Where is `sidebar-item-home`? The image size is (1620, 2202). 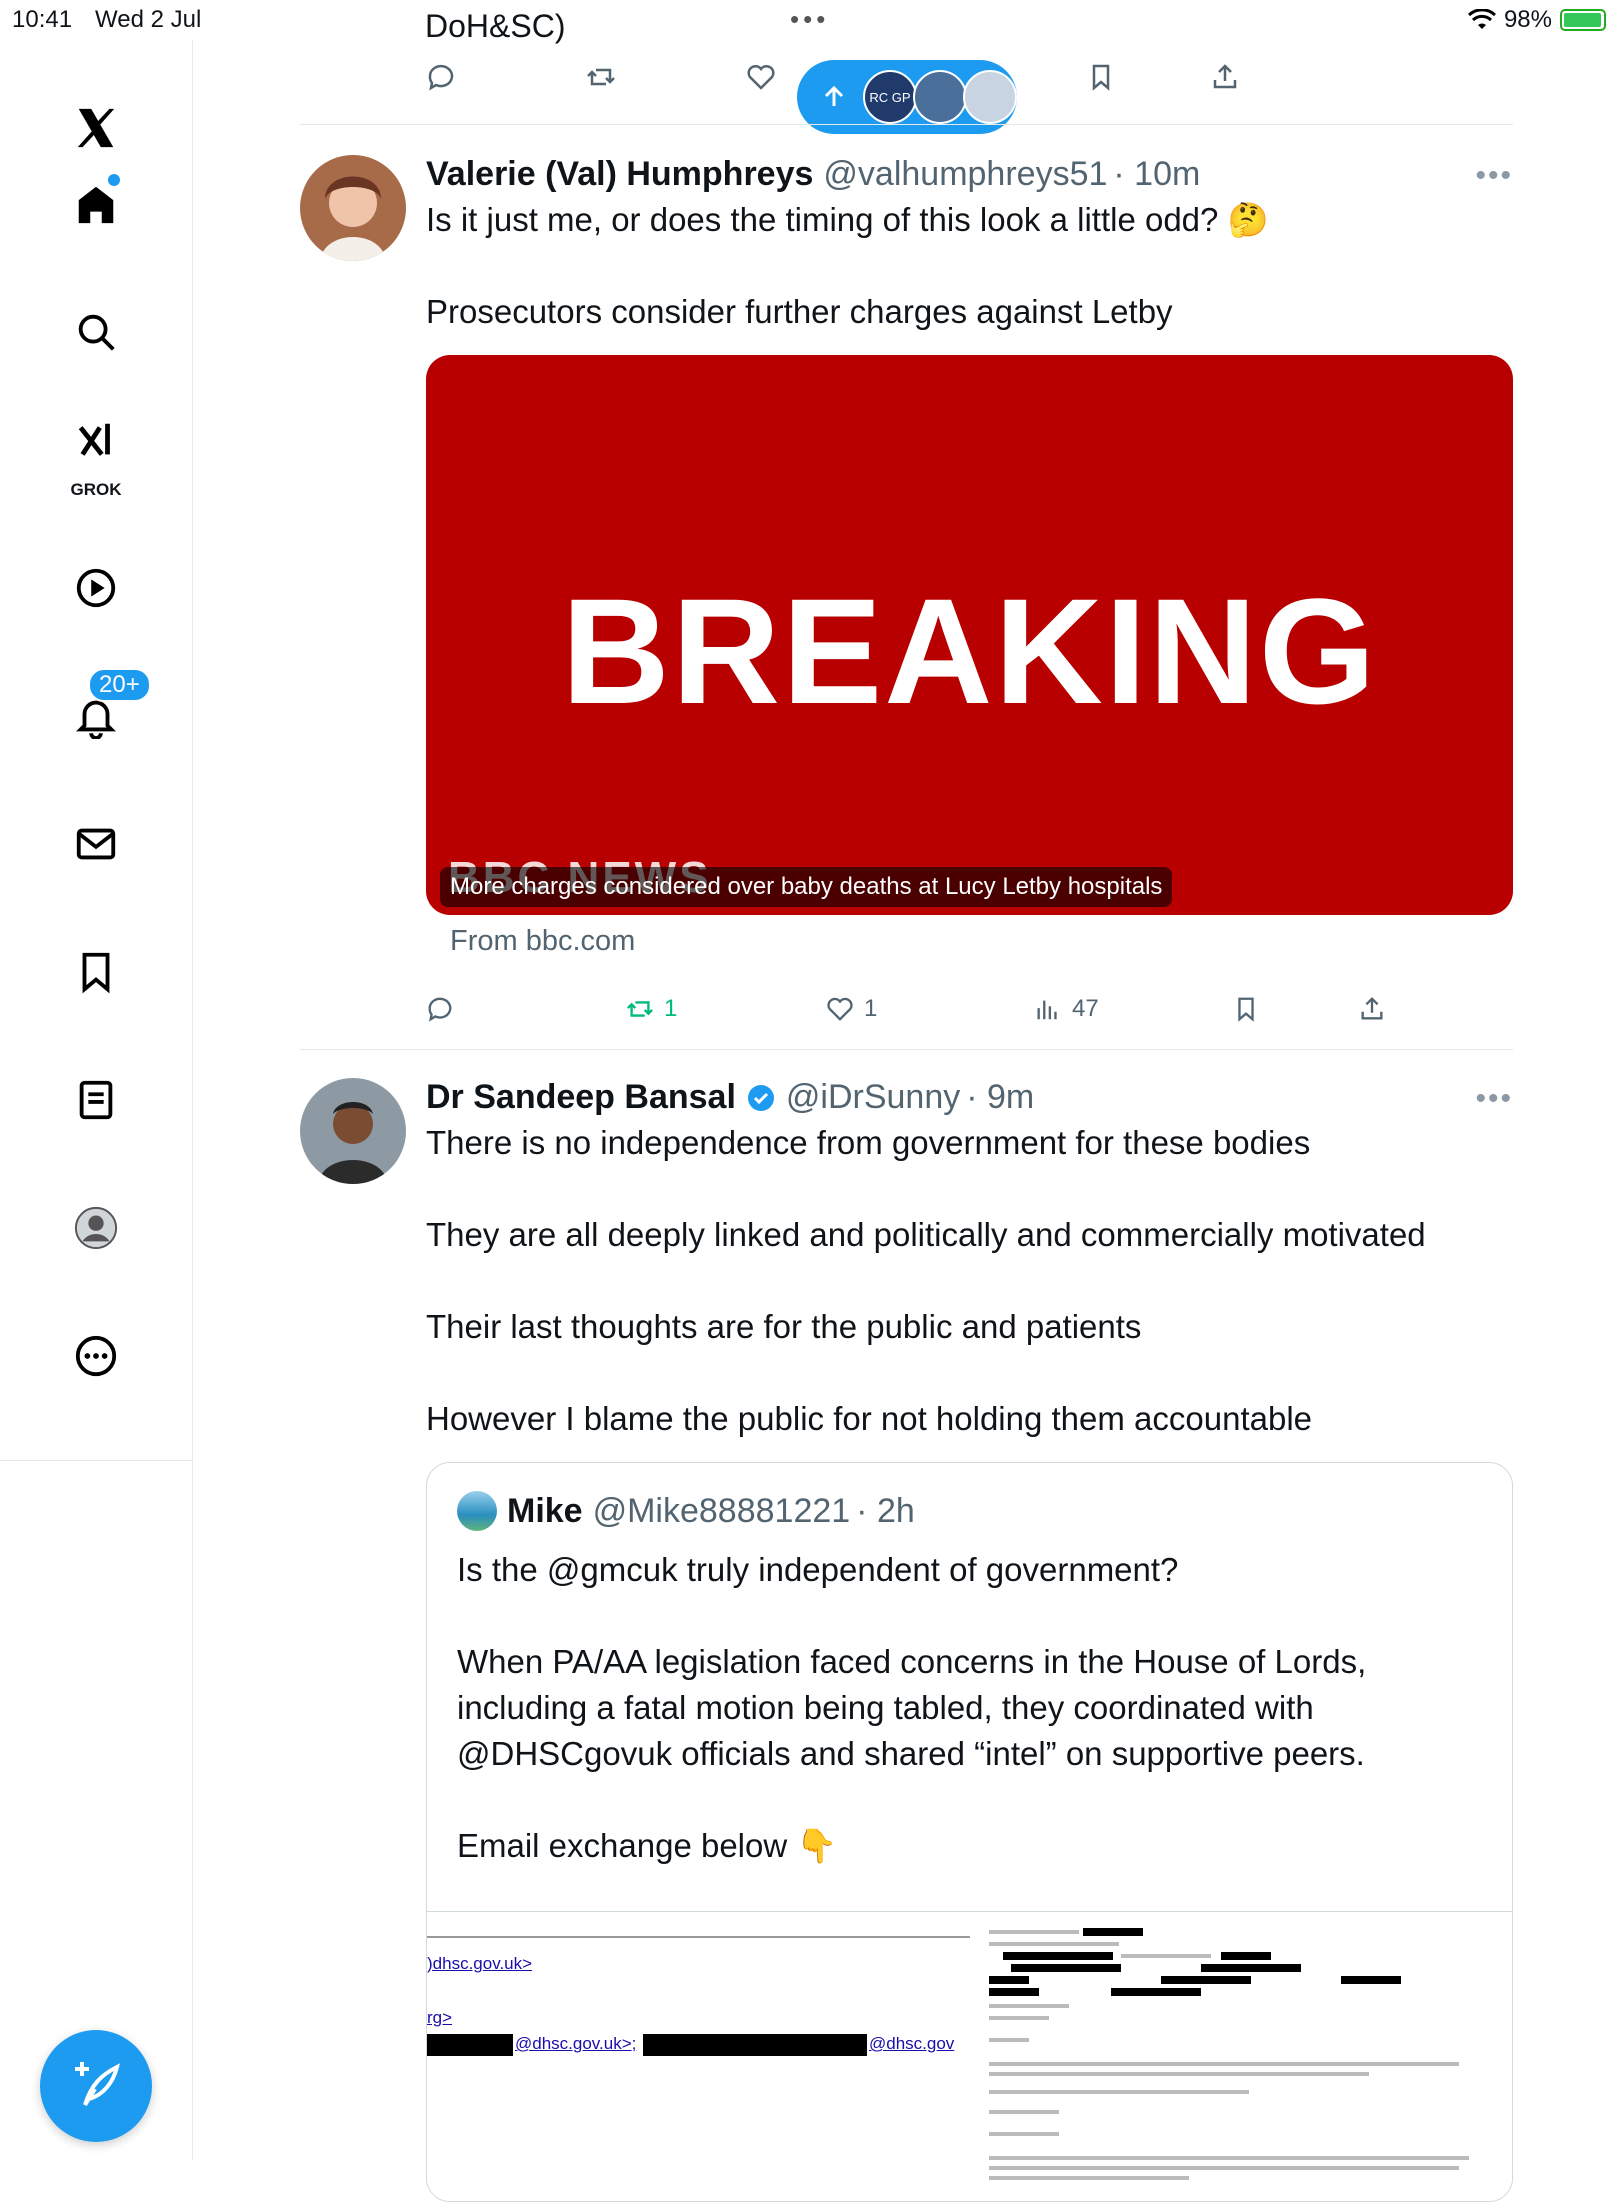 sidebar-item-home is located at coordinates (96, 204).